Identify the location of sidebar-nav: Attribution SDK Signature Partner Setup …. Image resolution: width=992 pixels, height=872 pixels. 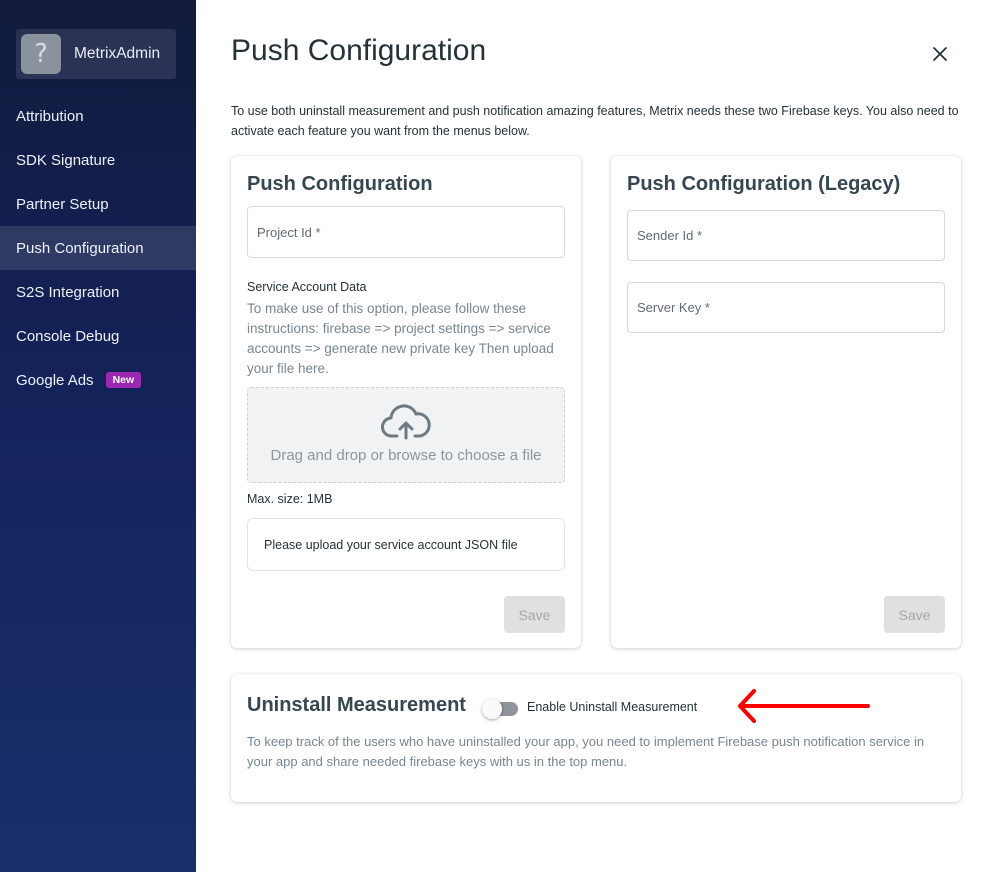
(98, 248).